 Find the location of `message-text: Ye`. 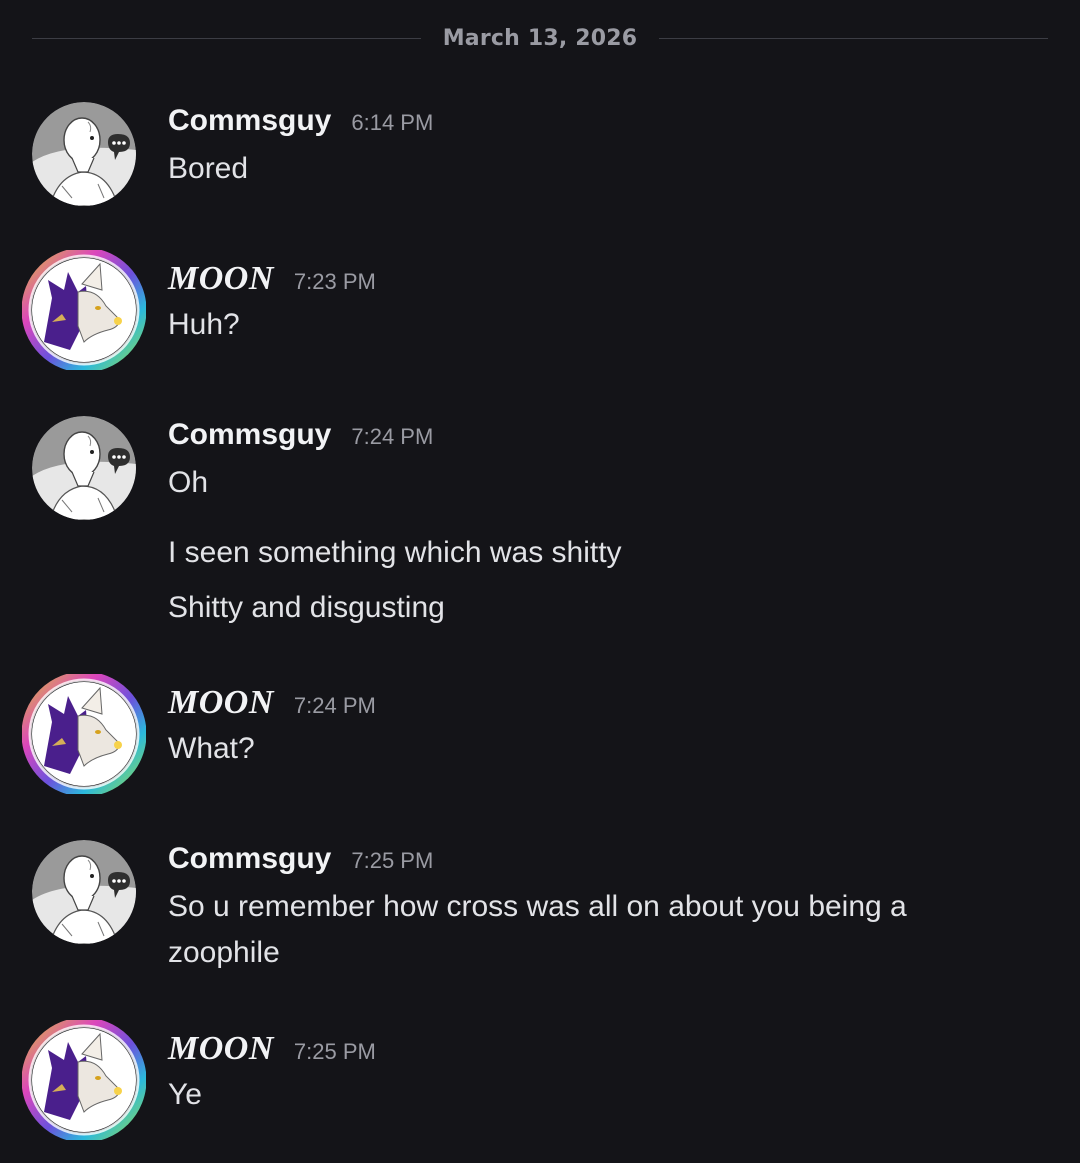

message-text: Ye is located at coordinates (185, 1094).